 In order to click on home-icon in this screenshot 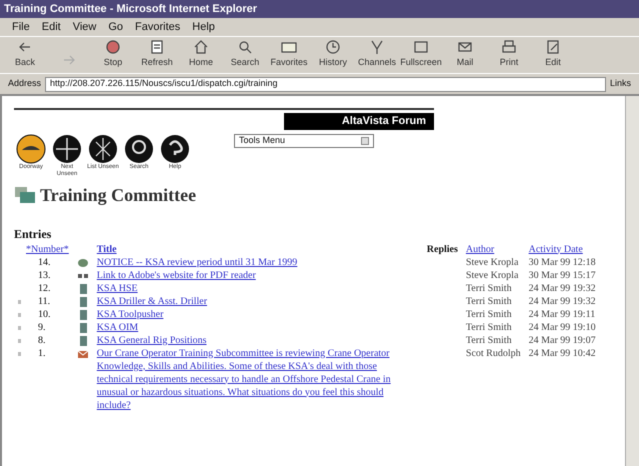, I will do `click(201, 47)`.